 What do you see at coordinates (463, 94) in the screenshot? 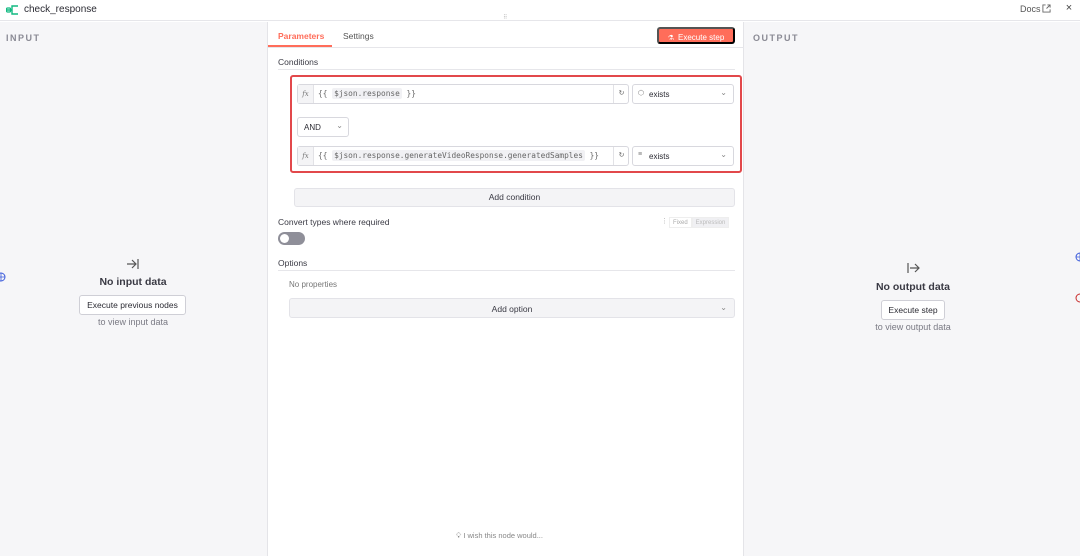
I see `condition-left-value-field: fx {{ $json.response }} ↻` at bounding box center [463, 94].